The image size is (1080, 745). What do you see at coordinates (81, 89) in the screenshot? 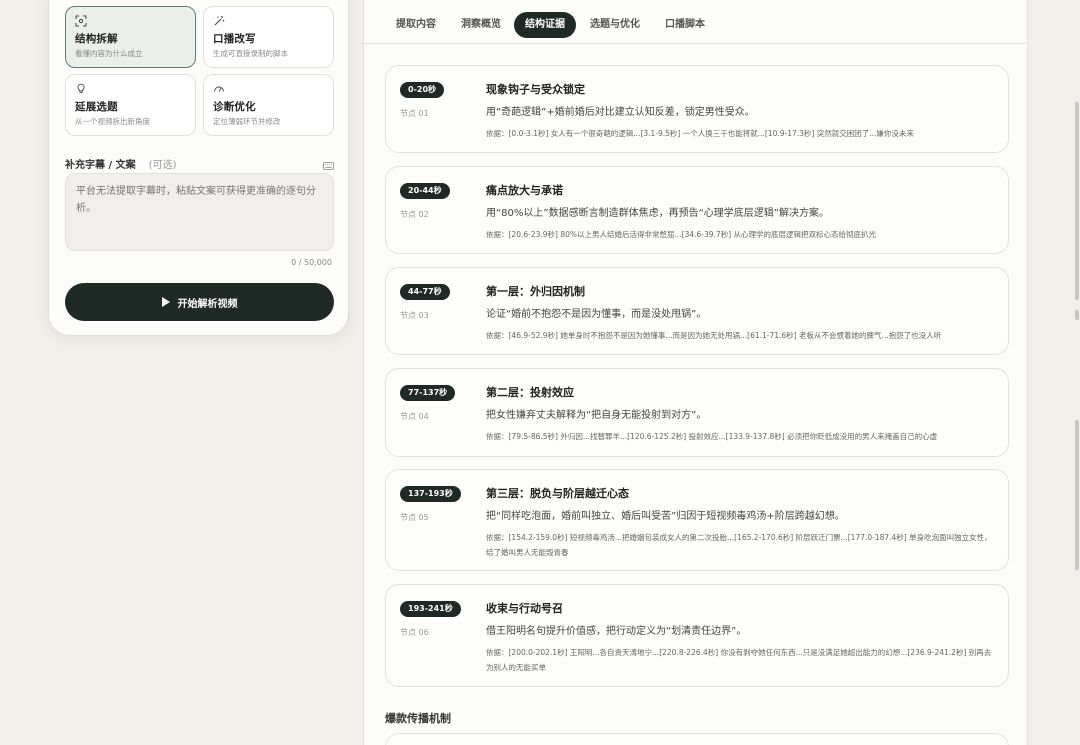
I see `lightbulb-icon` at bounding box center [81, 89].